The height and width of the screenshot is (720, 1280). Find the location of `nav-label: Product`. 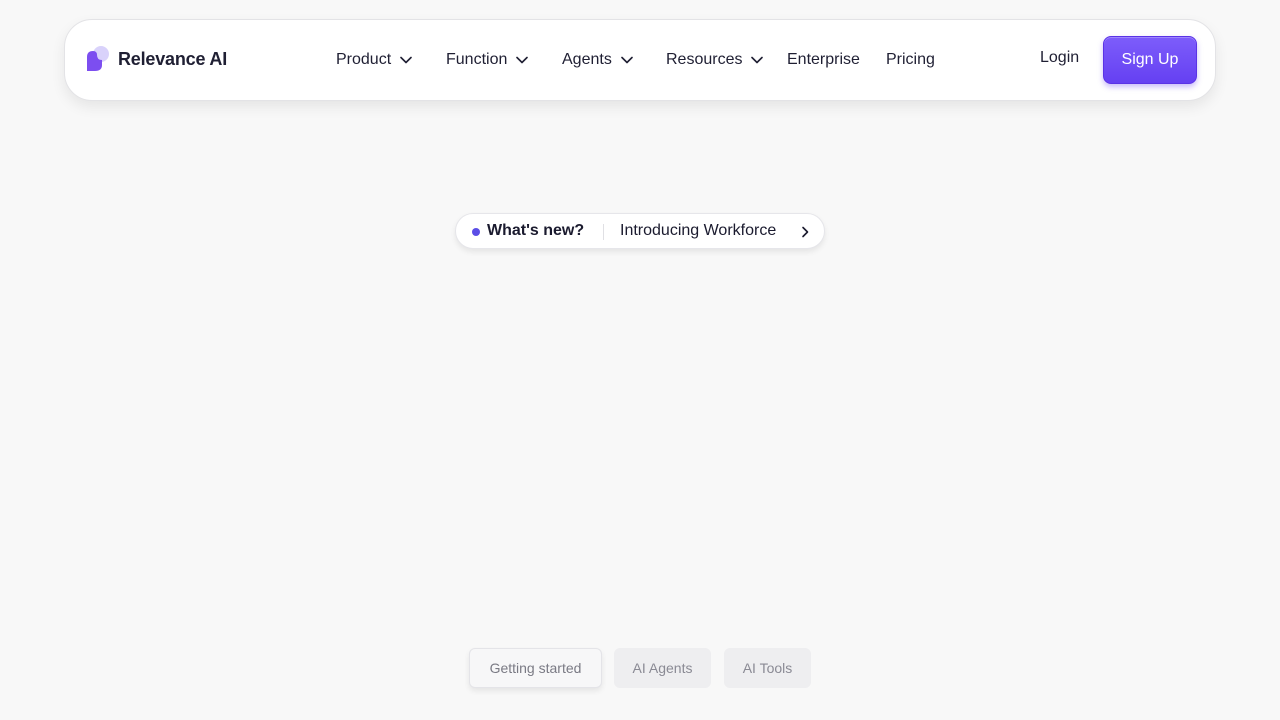

nav-label: Product is located at coordinates (364, 59).